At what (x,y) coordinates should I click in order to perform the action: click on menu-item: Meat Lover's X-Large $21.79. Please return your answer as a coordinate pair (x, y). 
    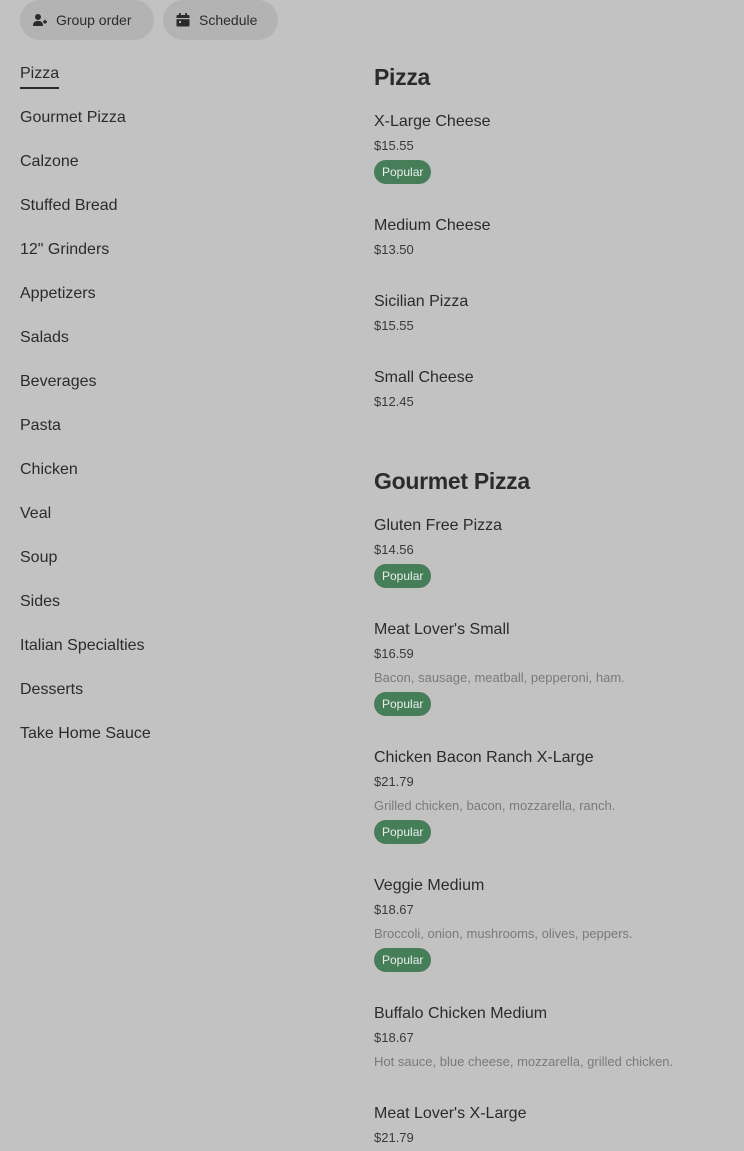
    Looking at the image, I should click on (554, 1125).